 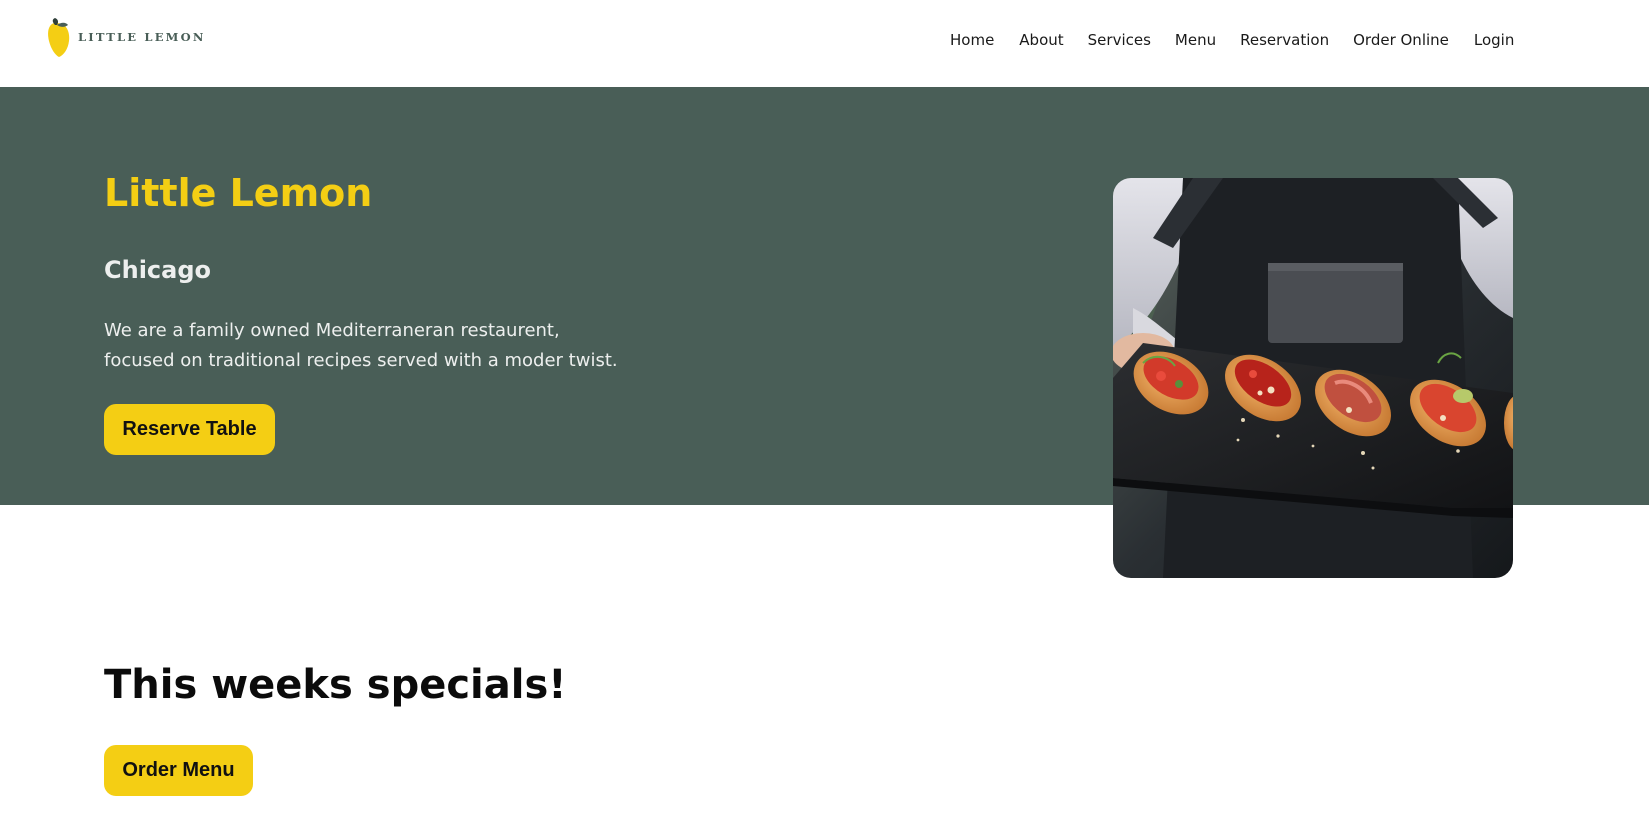 What do you see at coordinates (335, 685) in the screenshot?
I see `specials-title: This weeks specials!` at bounding box center [335, 685].